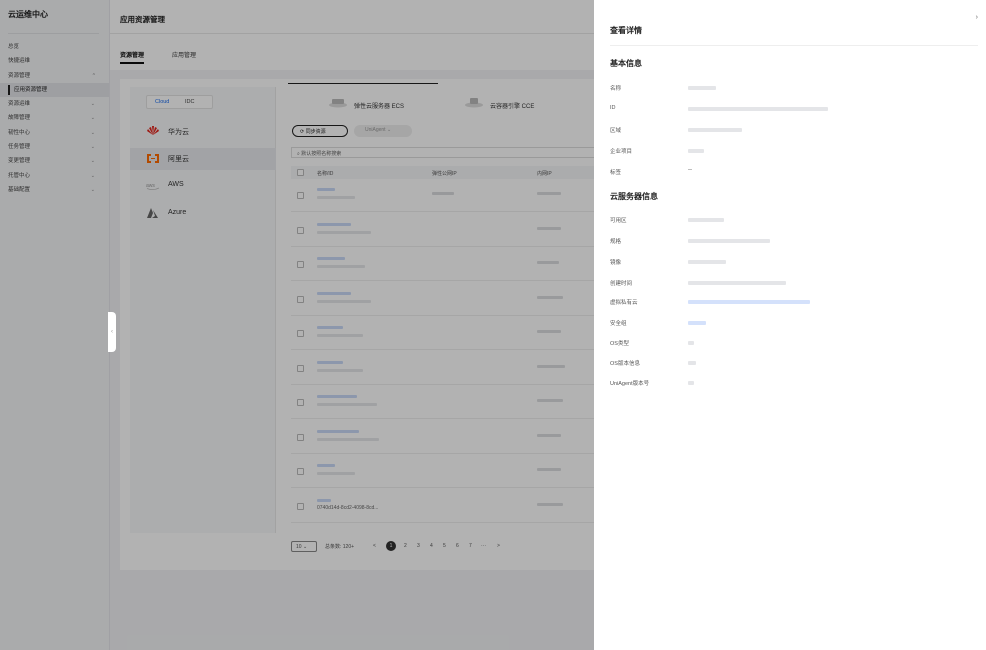  I want to click on server-field-label: OS类型, so click(619, 344).